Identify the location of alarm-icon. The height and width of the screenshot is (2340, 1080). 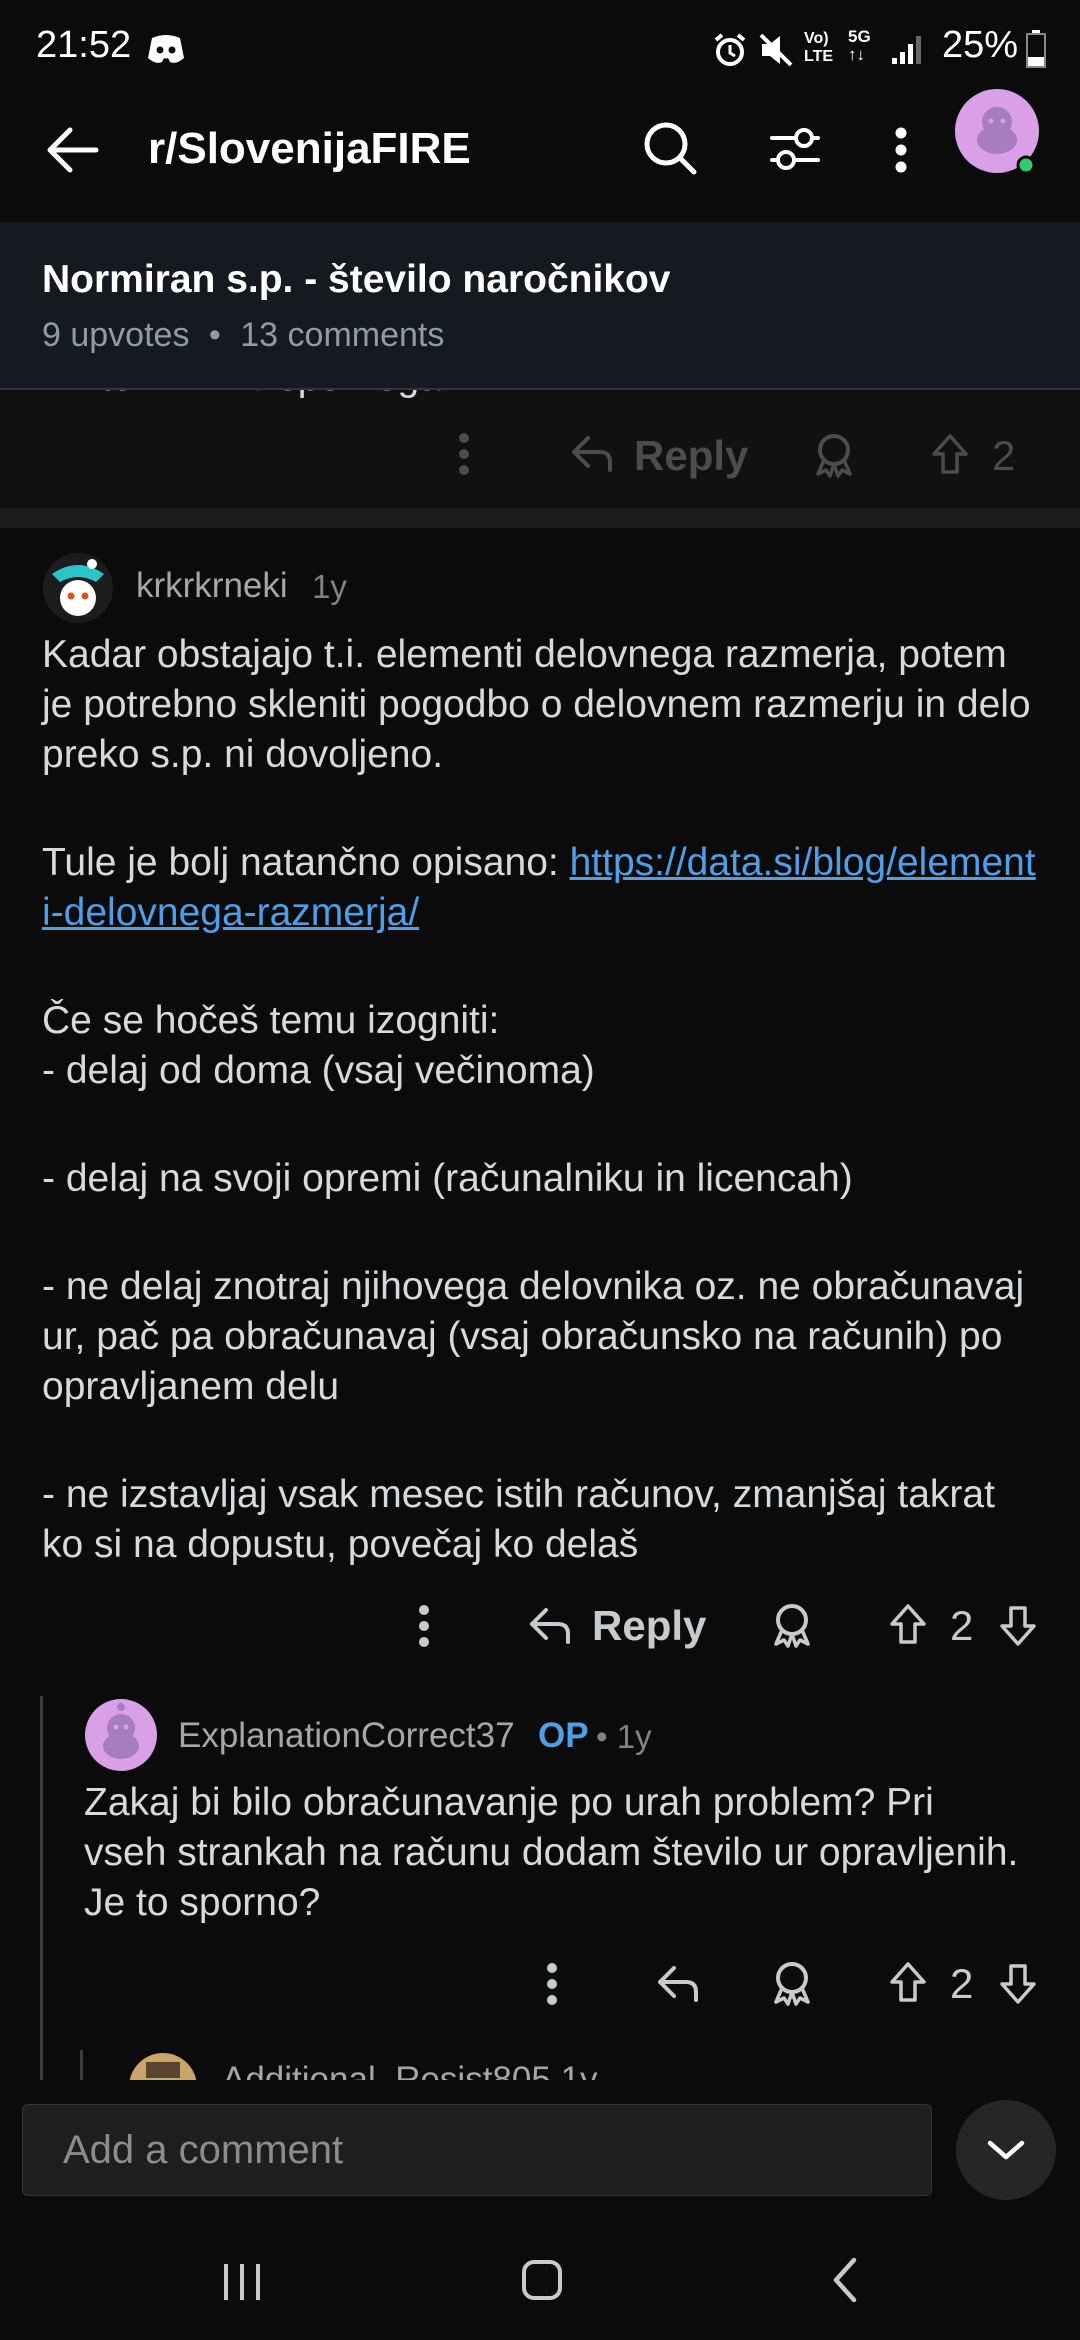
(730, 50).